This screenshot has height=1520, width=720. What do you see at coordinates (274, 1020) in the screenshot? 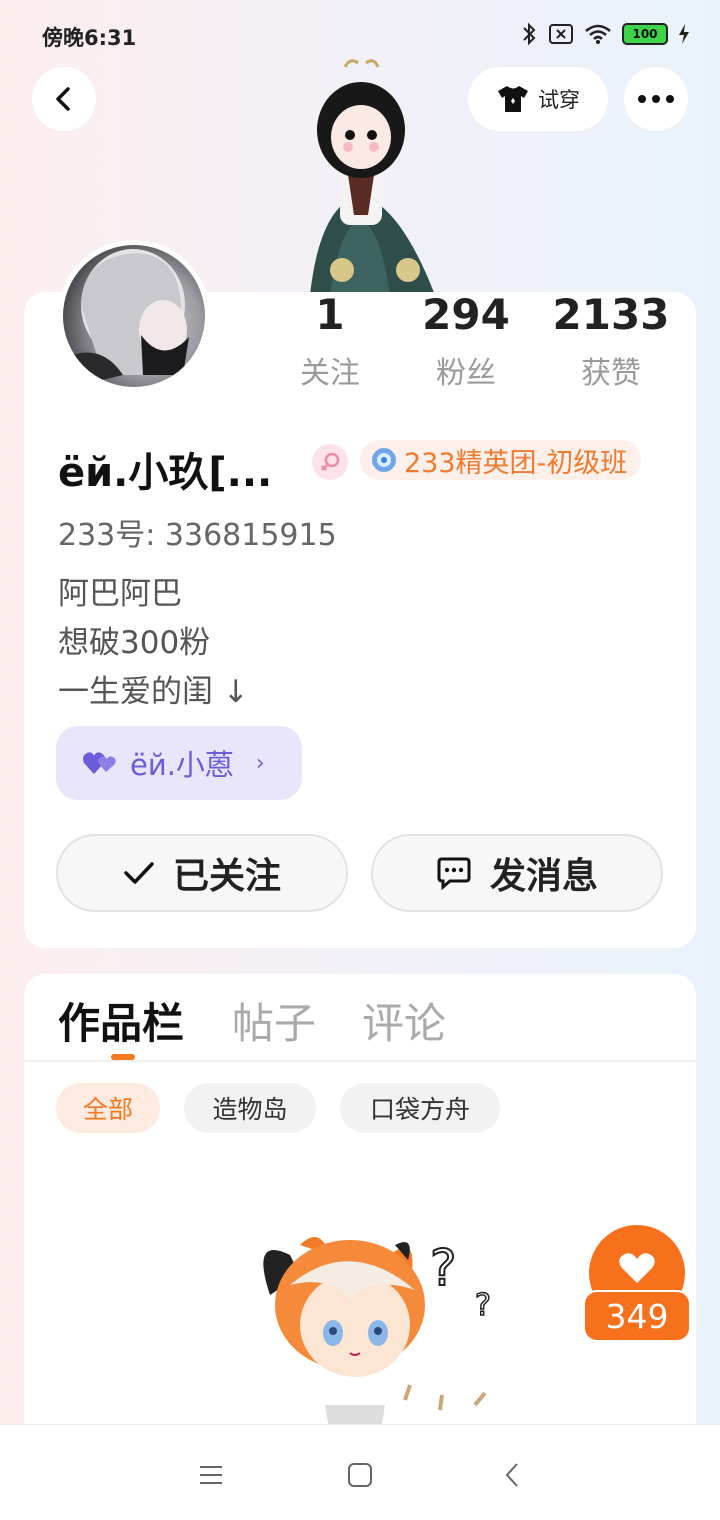
I see `tab-posts: 帖子` at bounding box center [274, 1020].